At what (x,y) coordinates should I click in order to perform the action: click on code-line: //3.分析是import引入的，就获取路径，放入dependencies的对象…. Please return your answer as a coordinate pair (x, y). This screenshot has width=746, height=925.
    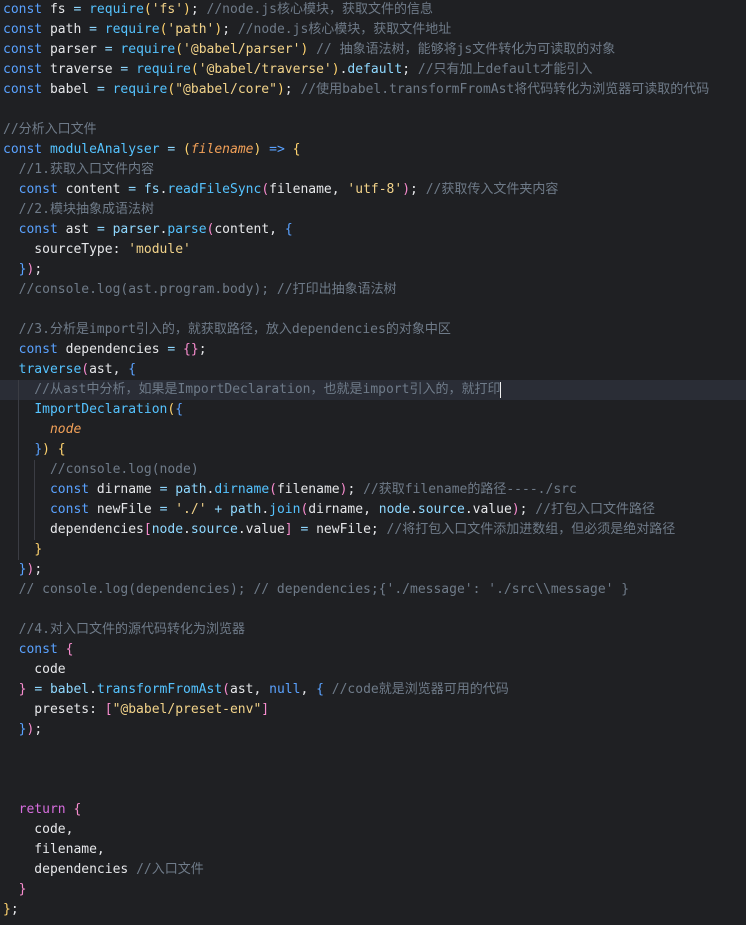
    Looking at the image, I should click on (227, 330).